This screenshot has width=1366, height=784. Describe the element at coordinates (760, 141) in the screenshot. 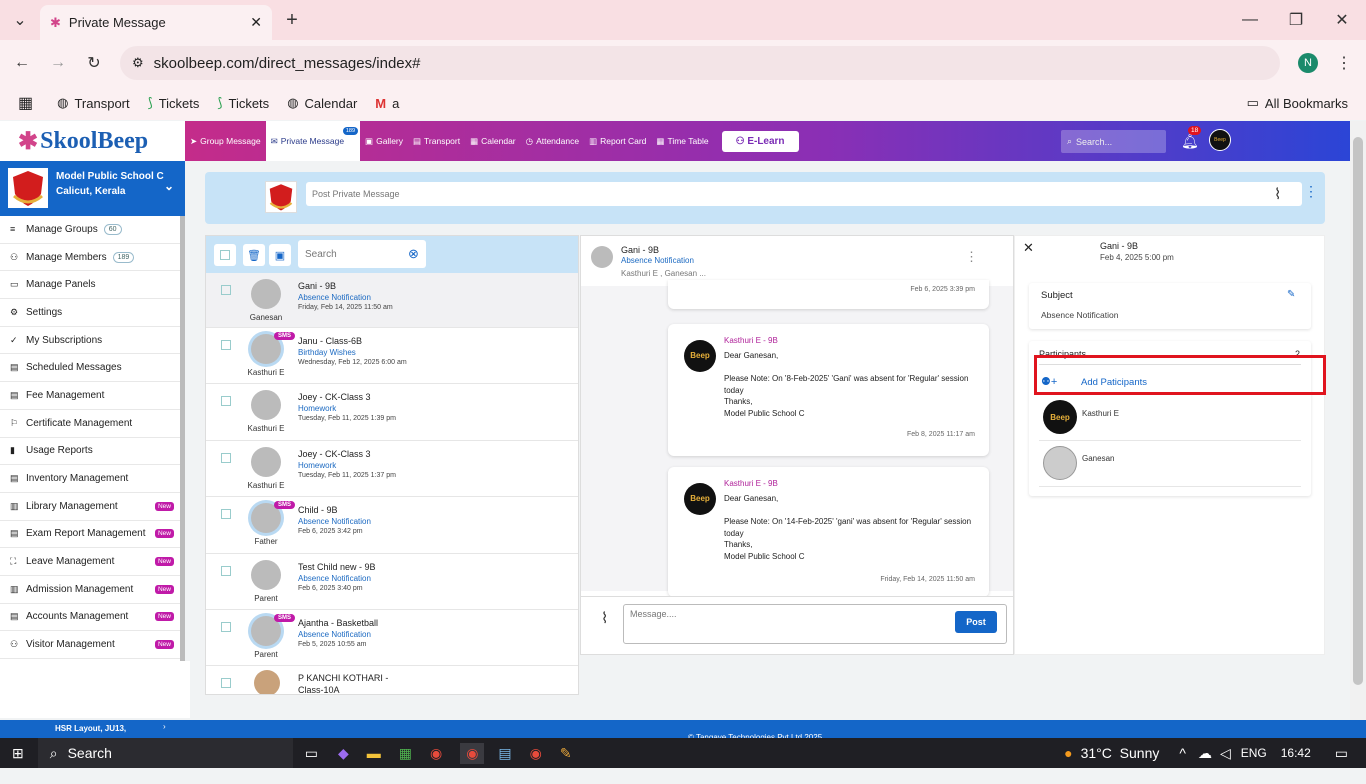

I see `elearn-button: ⚇ E-Learn` at that location.